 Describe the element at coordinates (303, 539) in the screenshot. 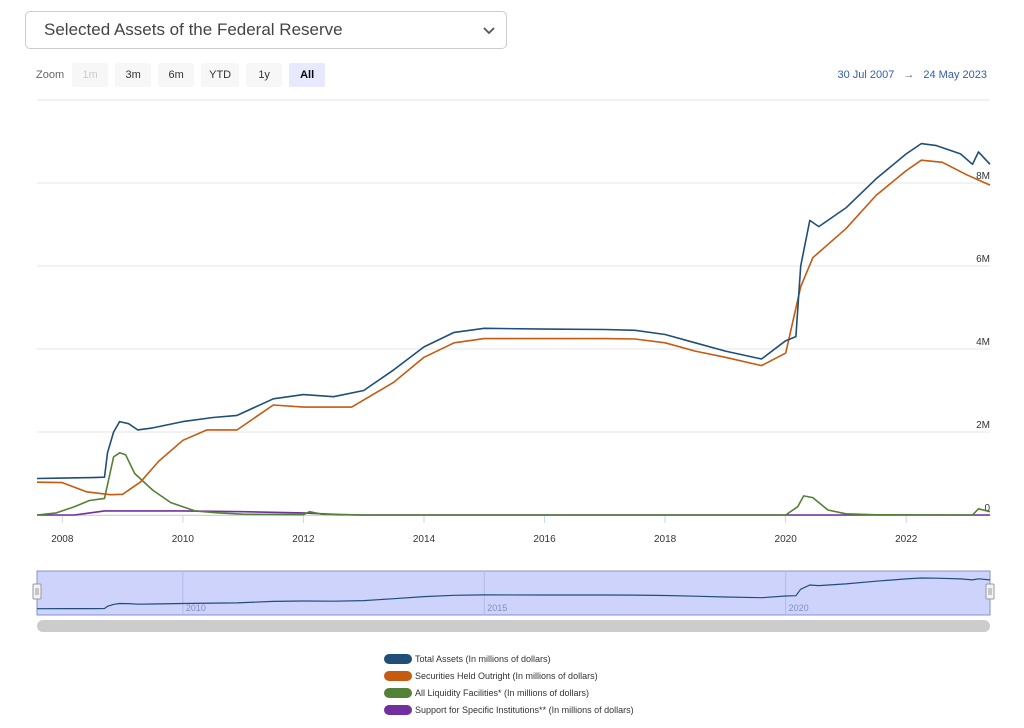

I see `x-tick-label: 2012` at that location.